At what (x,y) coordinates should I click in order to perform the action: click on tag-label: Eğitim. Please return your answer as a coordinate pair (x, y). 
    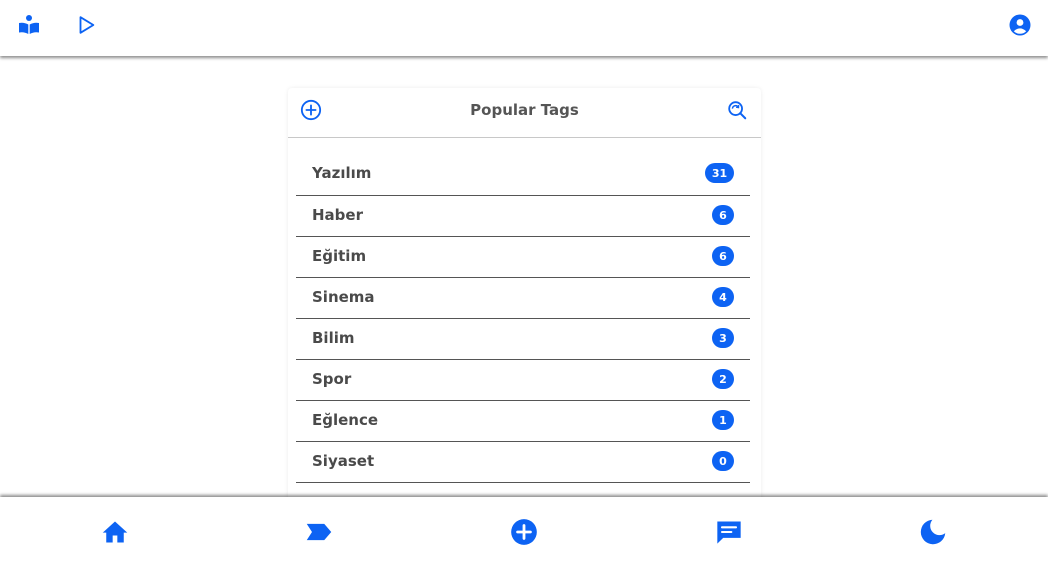
    Looking at the image, I should click on (339, 256).